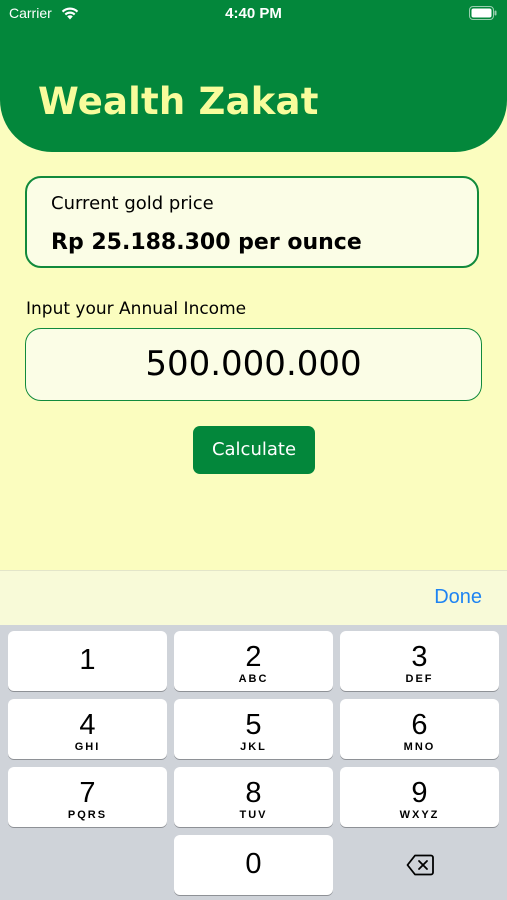  I want to click on done-button: Done, so click(458, 597).